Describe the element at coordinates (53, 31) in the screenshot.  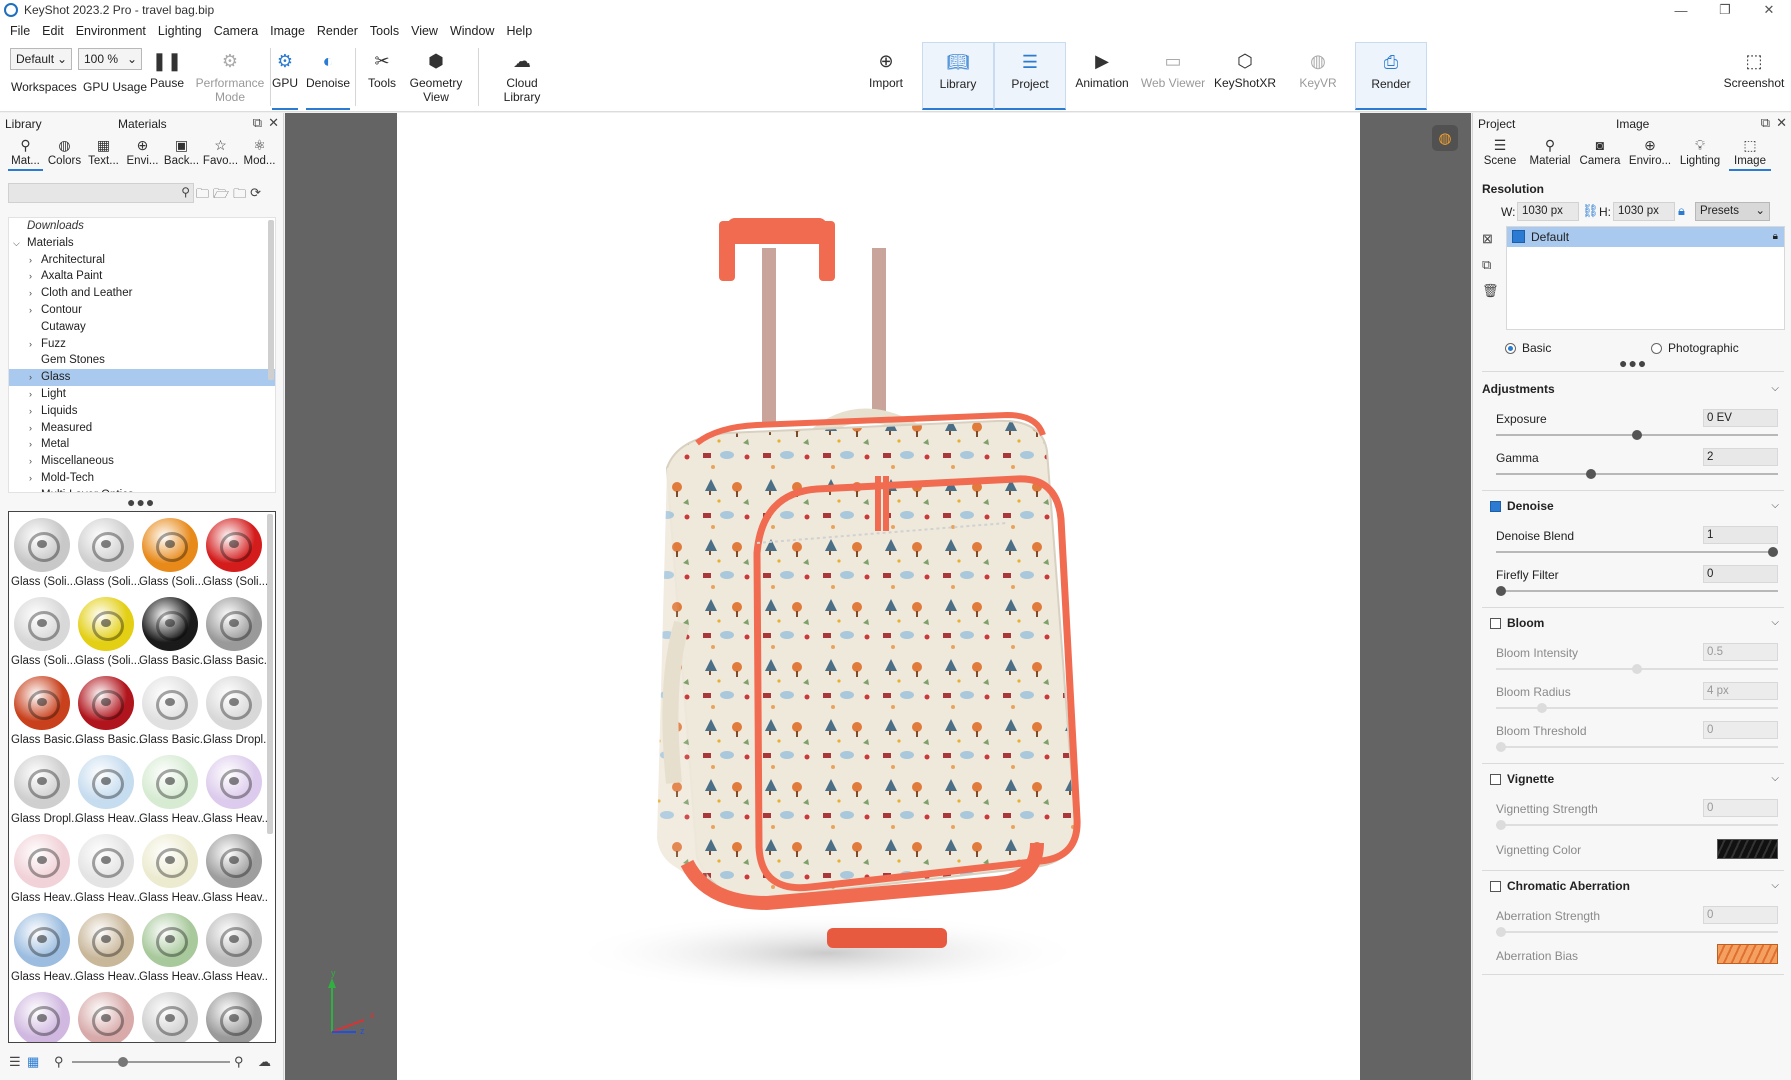
I see `menu-edit: Edit` at that location.